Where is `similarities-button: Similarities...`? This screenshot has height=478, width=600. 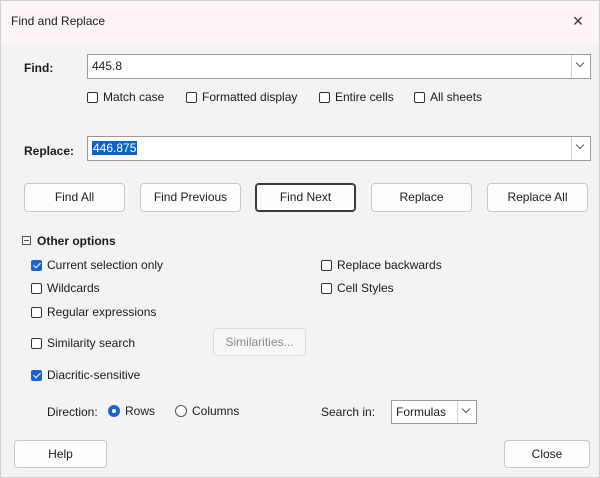
similarities-button: Similarities... is located at coordinates (259, 342).